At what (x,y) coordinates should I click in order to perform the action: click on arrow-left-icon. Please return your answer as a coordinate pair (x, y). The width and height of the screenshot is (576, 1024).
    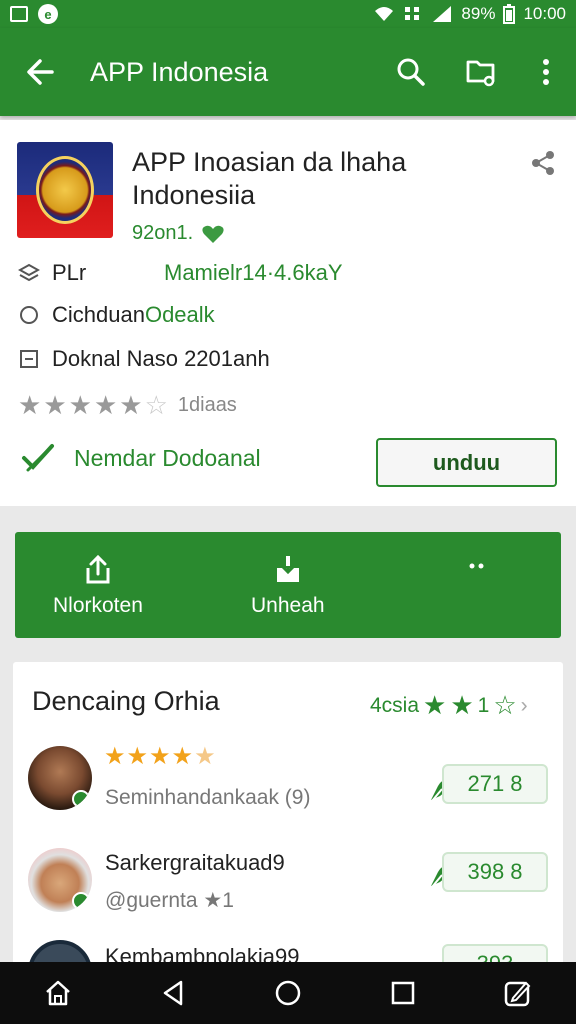
    Looking at the image, I should click on (40, 72).